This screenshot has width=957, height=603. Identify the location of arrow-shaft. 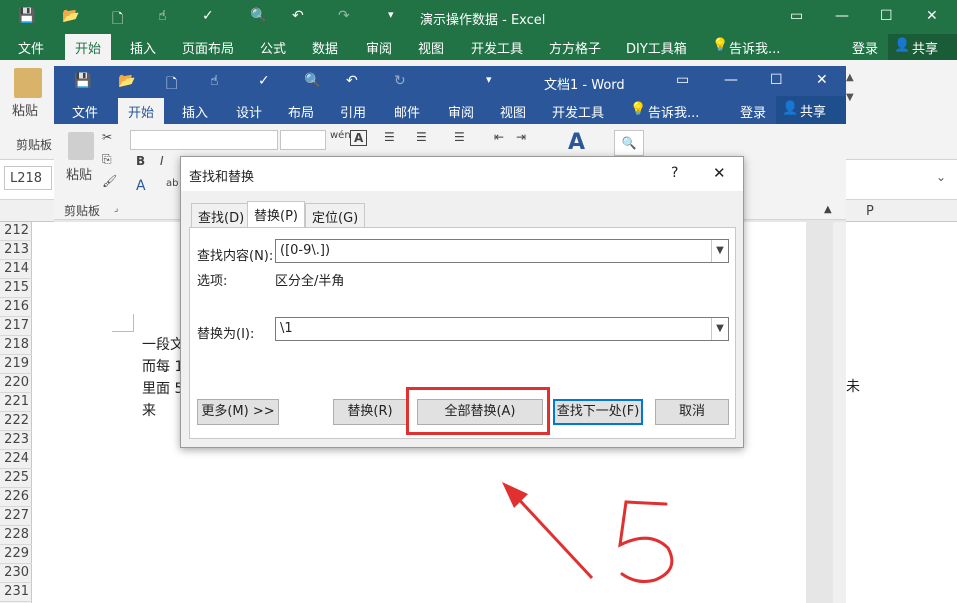
(552, 535).